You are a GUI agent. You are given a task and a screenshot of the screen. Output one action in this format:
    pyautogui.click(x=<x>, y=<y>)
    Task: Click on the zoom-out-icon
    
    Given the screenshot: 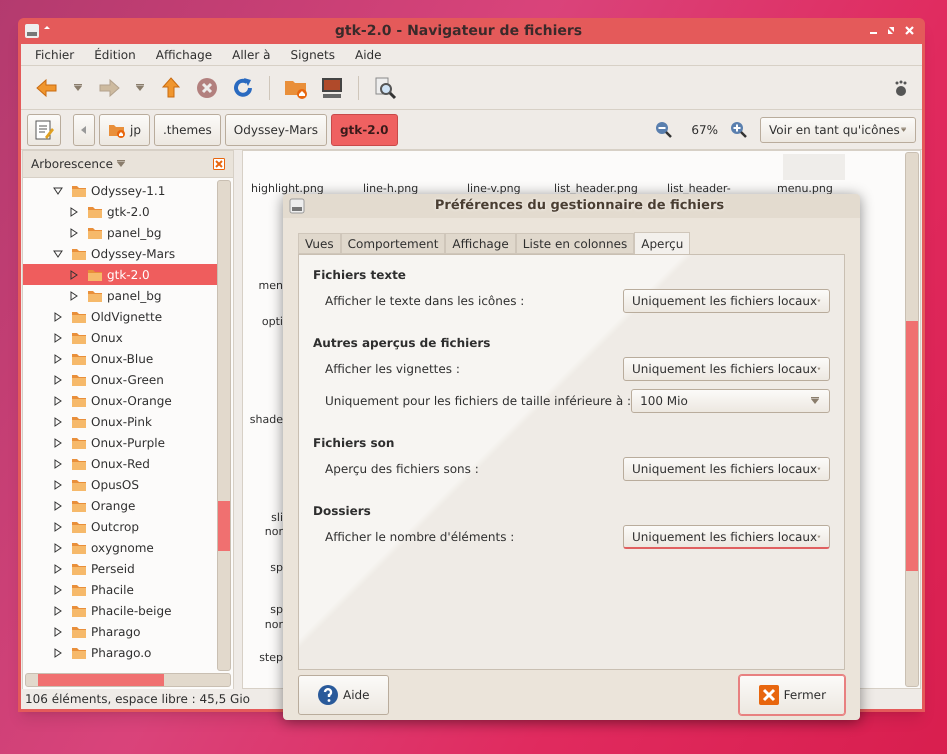 What is the action you would take?
    pyautogui.click(x=664, y=129)
    